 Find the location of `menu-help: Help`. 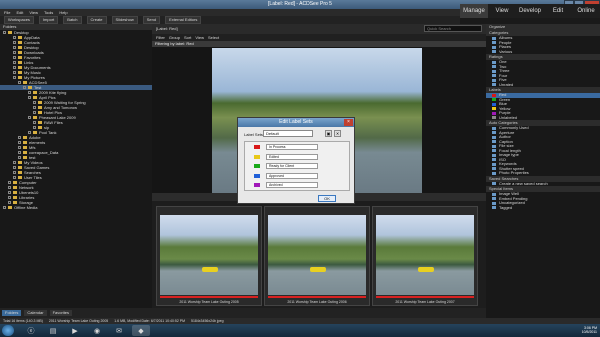

menu-help: Help is located at coordinates (63, 12).